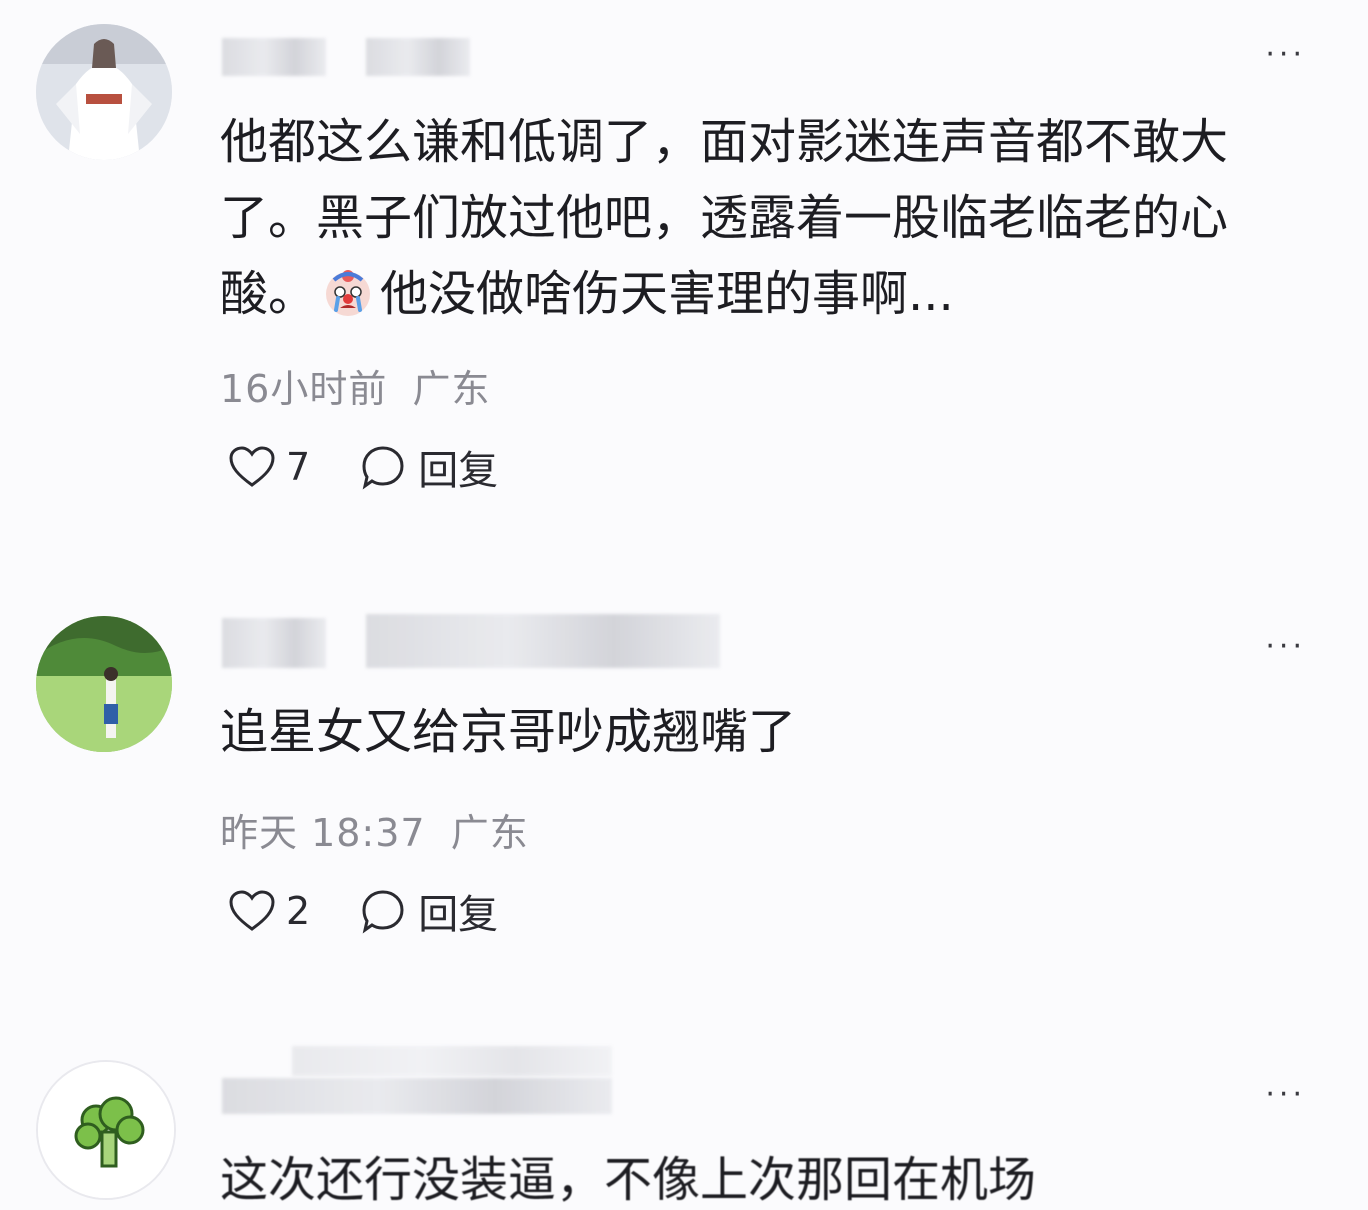 The image size is (1368, 1210). I want to click on comment-meta: 昨天 18:37 广东, so click(374, 829).